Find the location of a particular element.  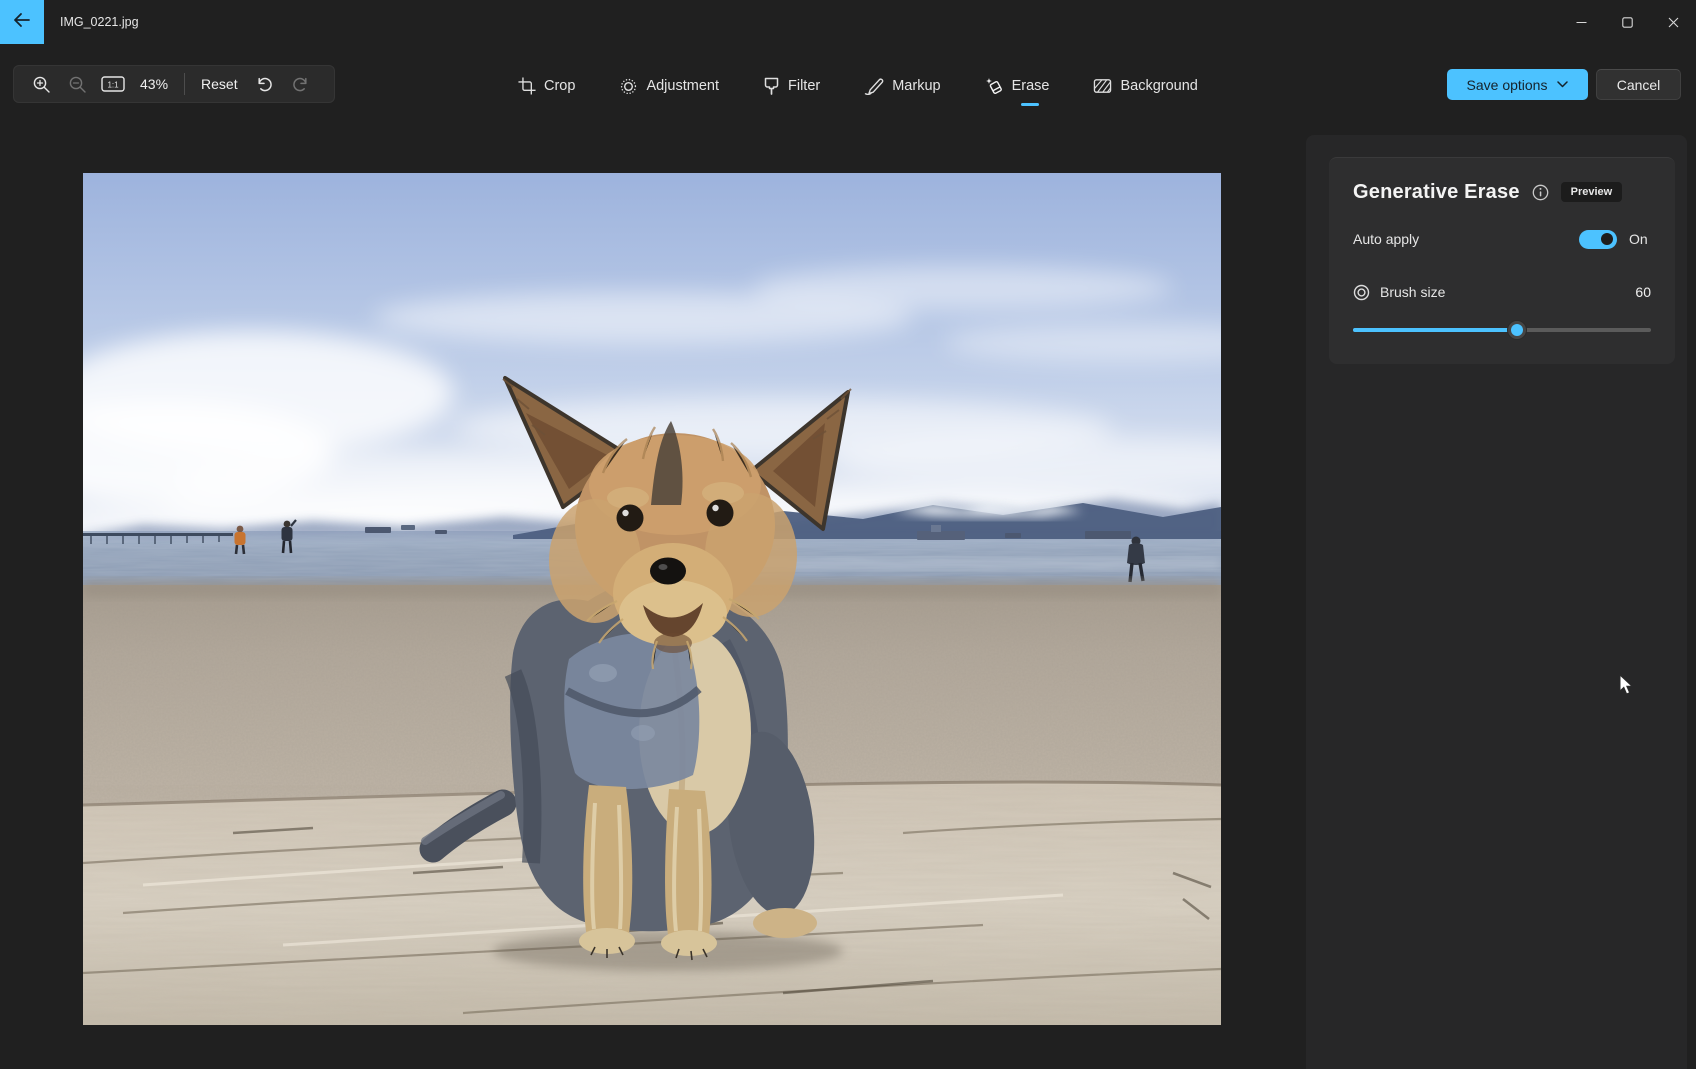

erase-icon is located at coordinates (994, 86).